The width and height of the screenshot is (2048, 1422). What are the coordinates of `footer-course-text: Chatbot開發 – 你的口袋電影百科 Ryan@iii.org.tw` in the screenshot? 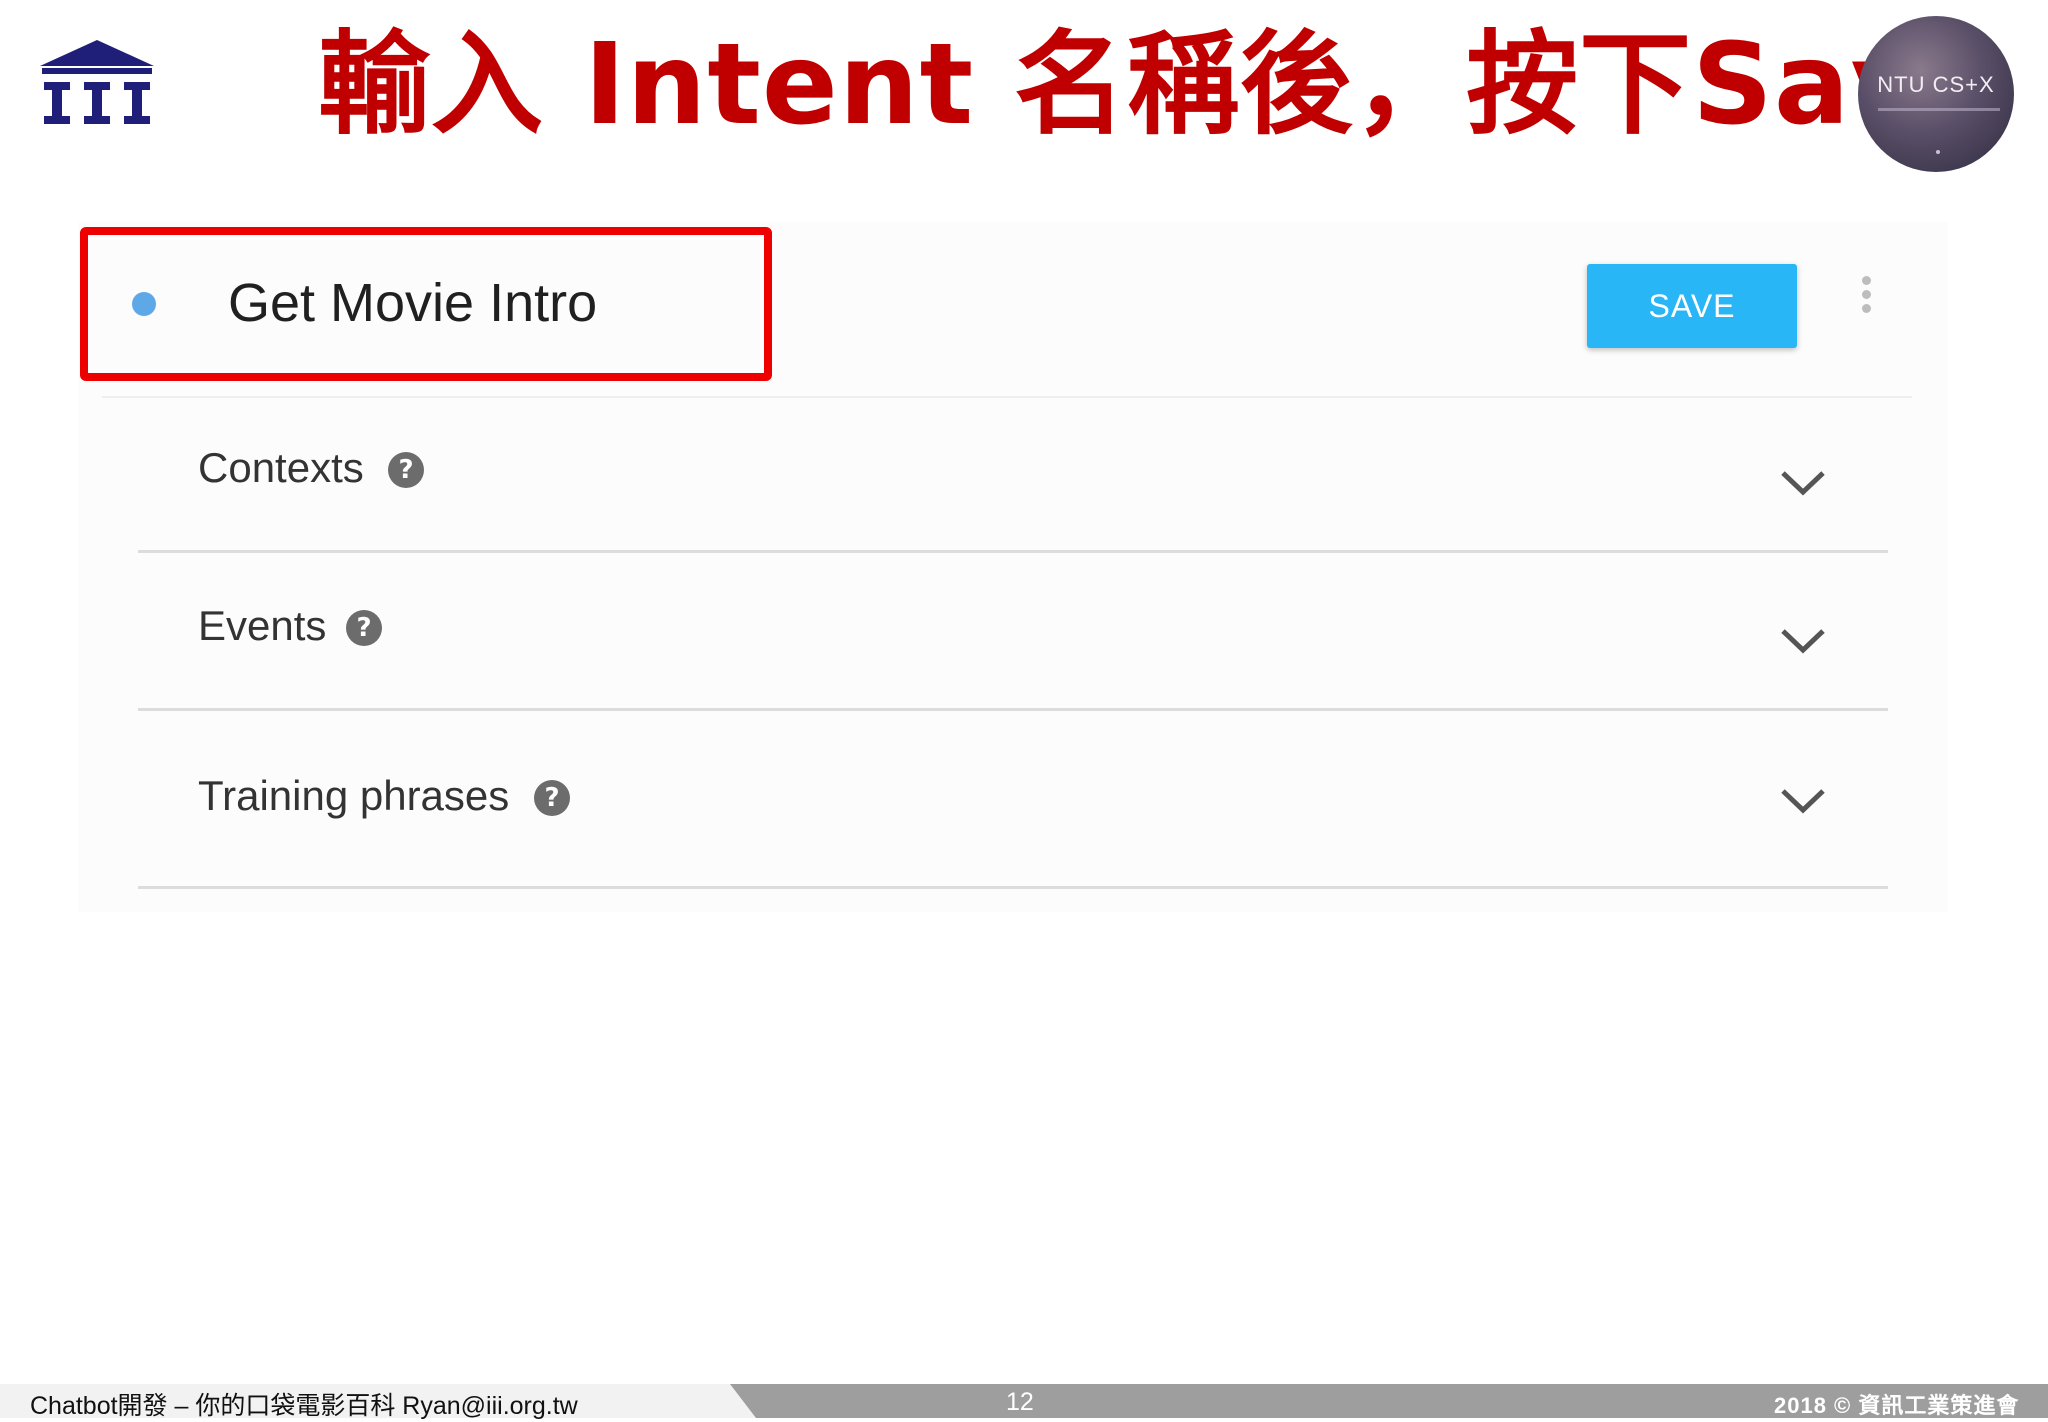 It's located at (304, 1406).